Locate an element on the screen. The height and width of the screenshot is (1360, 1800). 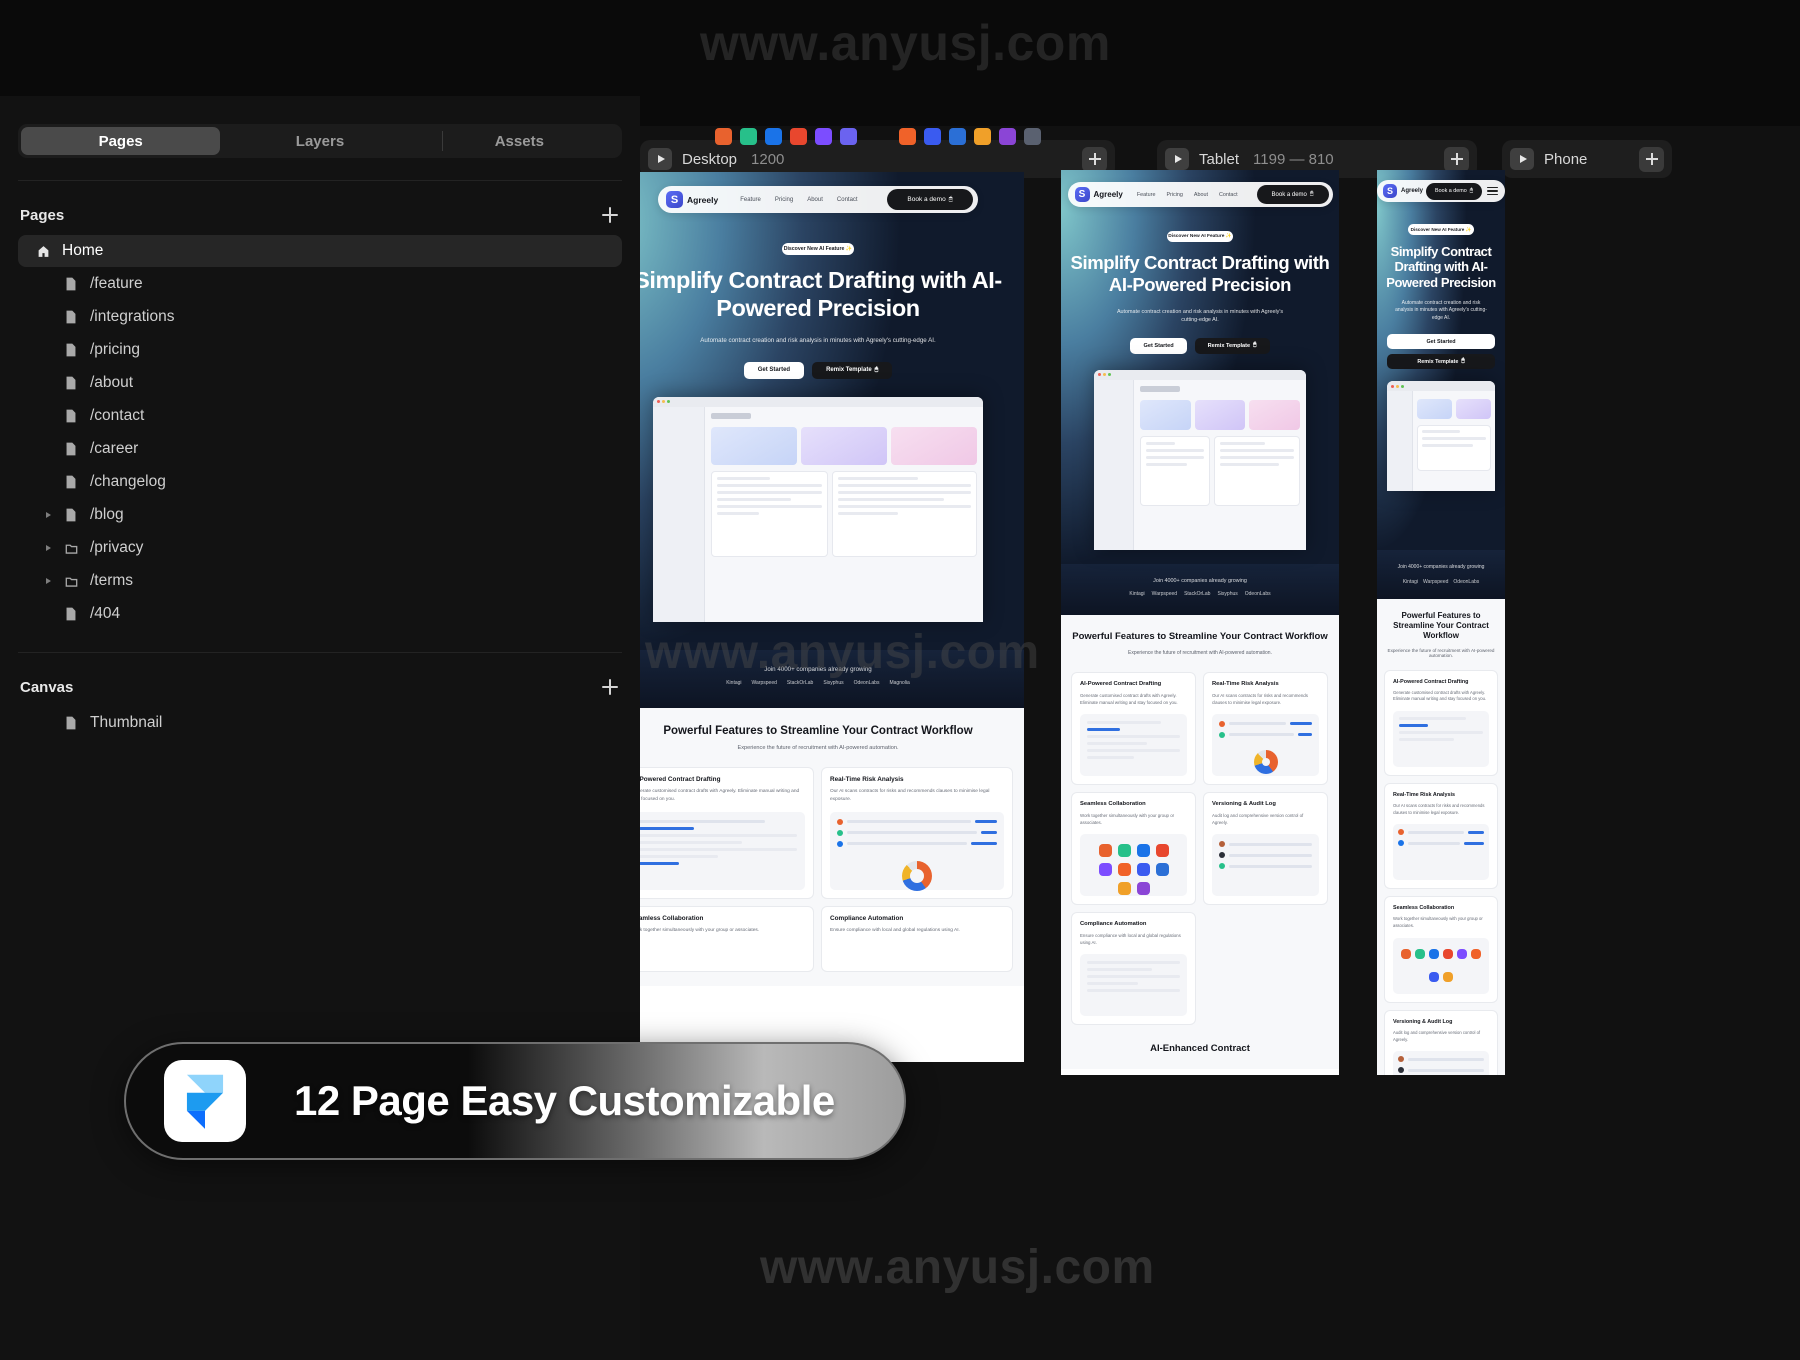
tab-assets: Assets is located at coordinates (519, 141).